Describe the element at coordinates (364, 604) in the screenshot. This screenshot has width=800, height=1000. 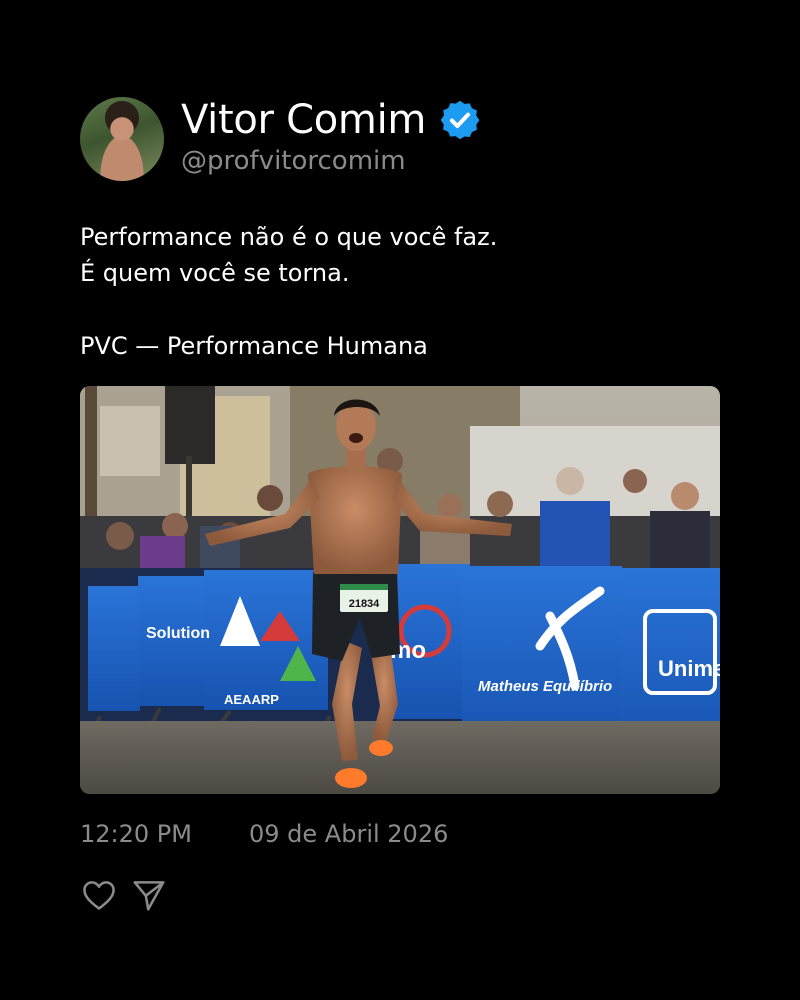
I see `race-bib-number: 21834` at that location.